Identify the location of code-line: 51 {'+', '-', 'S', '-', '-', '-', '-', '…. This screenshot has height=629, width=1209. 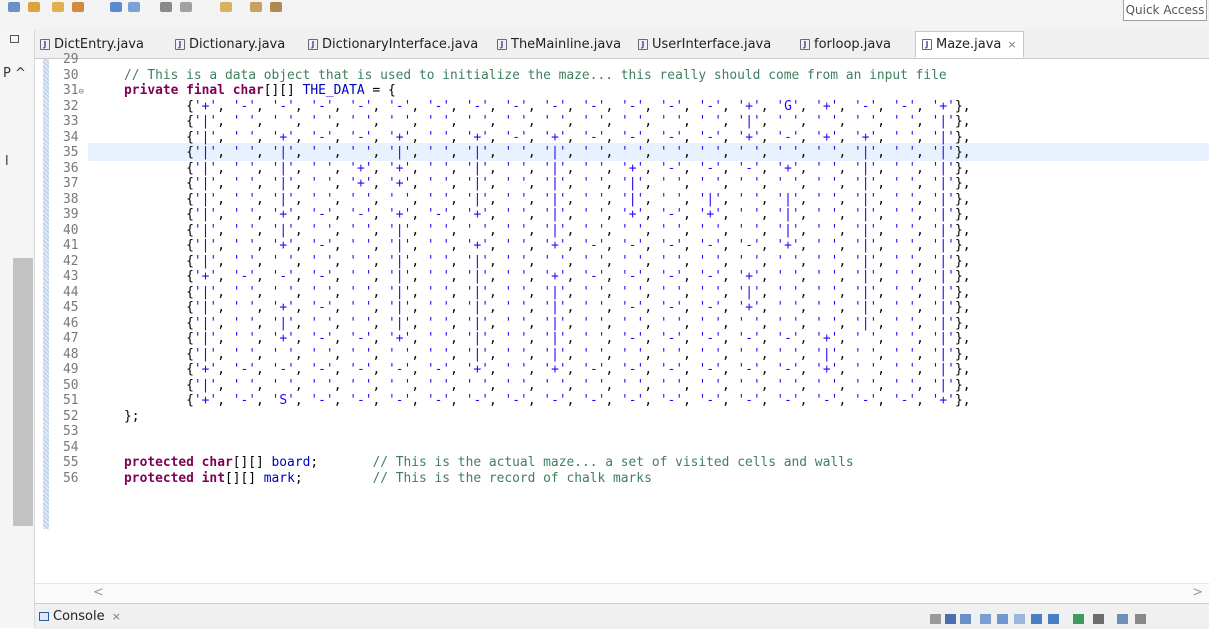
(502, 401).